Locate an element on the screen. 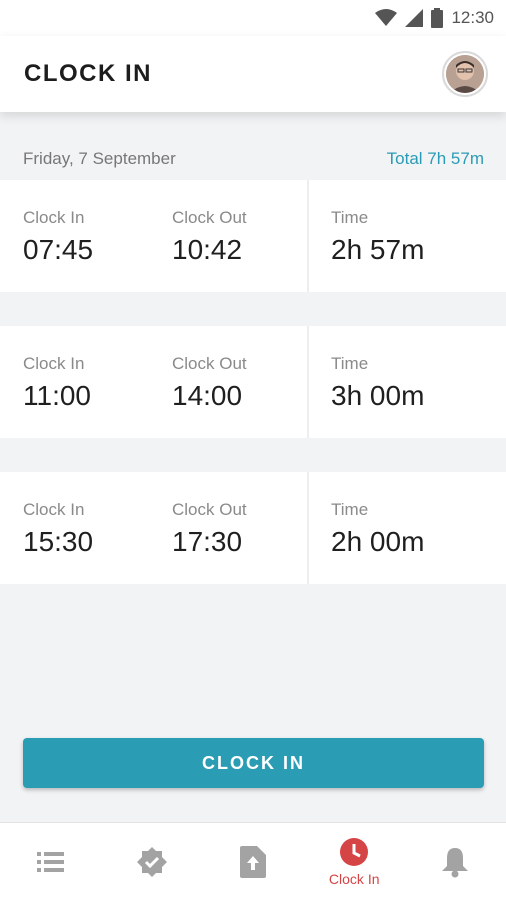  status-bar: 12:30 is located at coordinates (253, 18).